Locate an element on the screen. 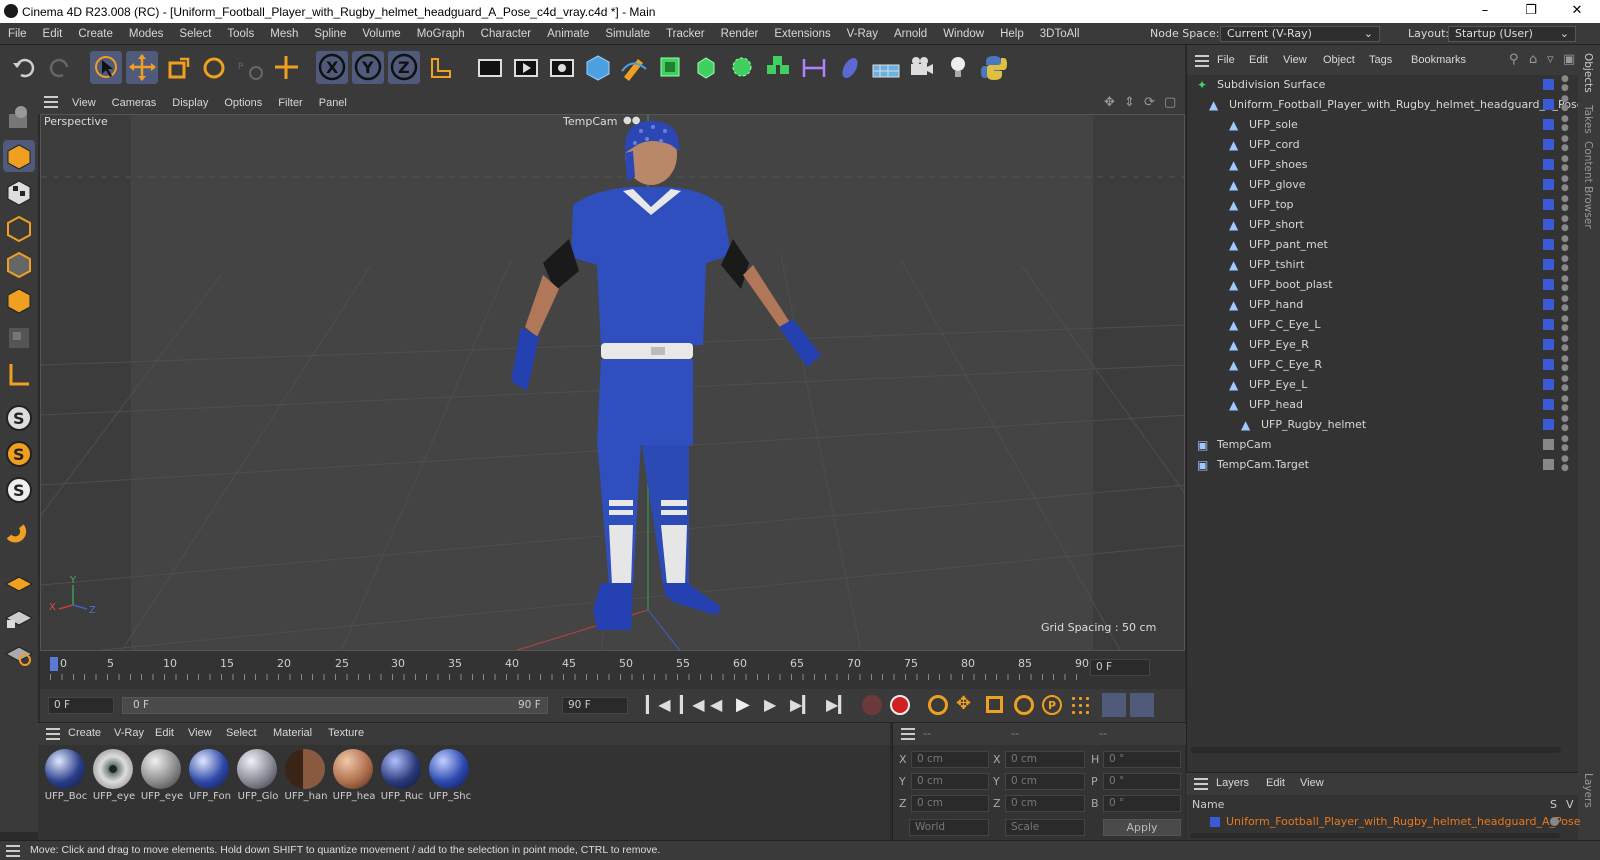 This screenshot has height=860, width=1600. current-frame-field: 0 F is located at coordinates (1120, 667).